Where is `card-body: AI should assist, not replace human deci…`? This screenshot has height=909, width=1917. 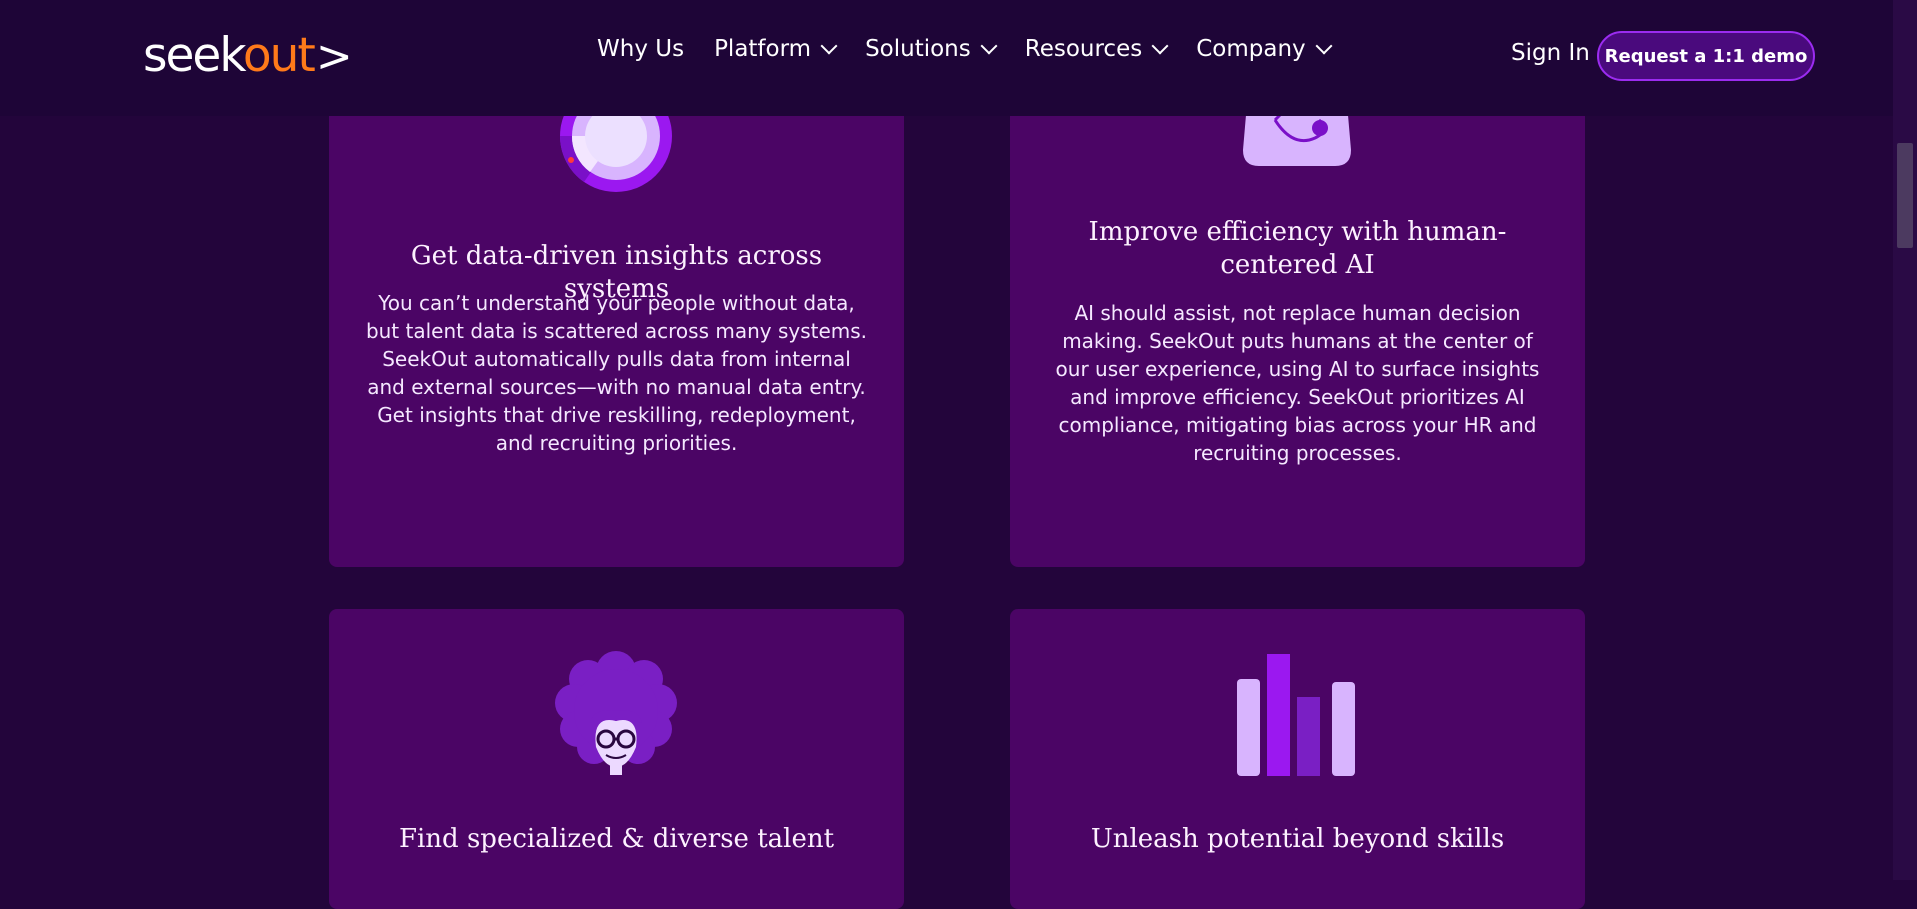
card-body: AI should assist, not replace human deci… is located at coordinates (1297, 383).